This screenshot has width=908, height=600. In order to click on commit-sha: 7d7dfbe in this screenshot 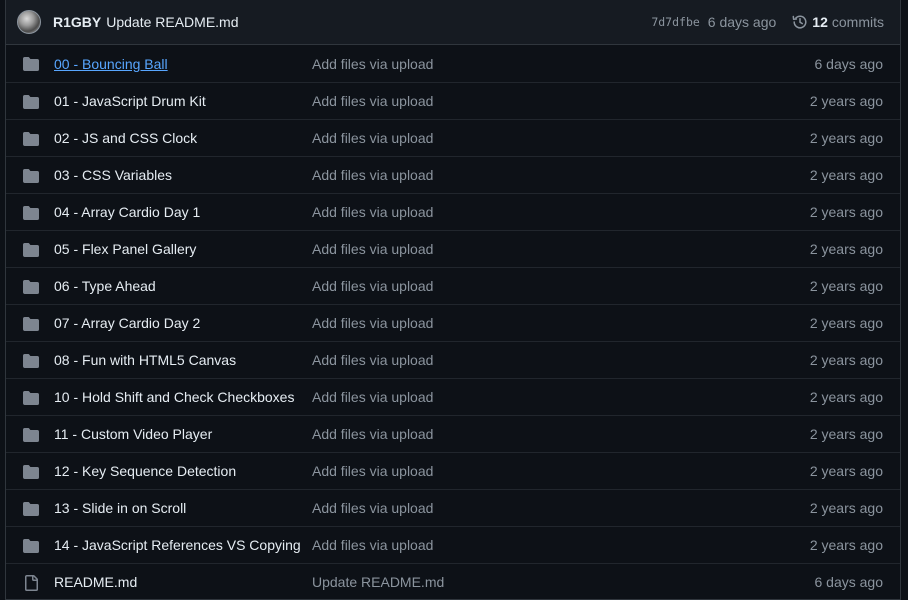, I will do `click(675, 22)`.